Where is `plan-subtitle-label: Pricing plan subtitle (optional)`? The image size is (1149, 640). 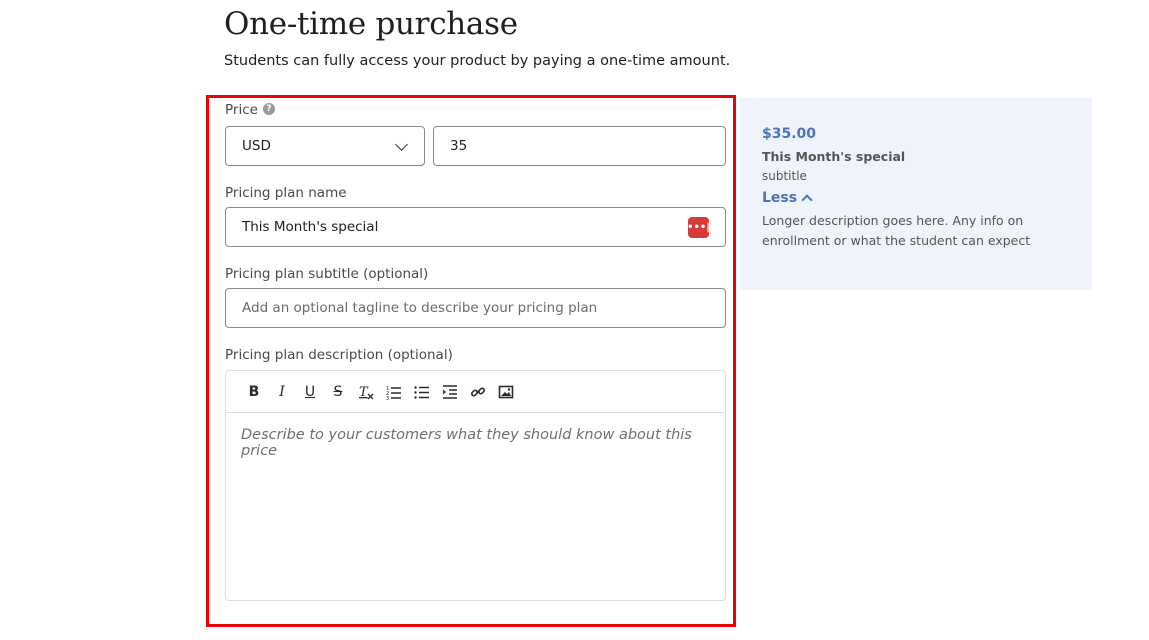 plan-subtitle-label: Pricing plan subtitle (optional) is located at coordinates (327, 274).